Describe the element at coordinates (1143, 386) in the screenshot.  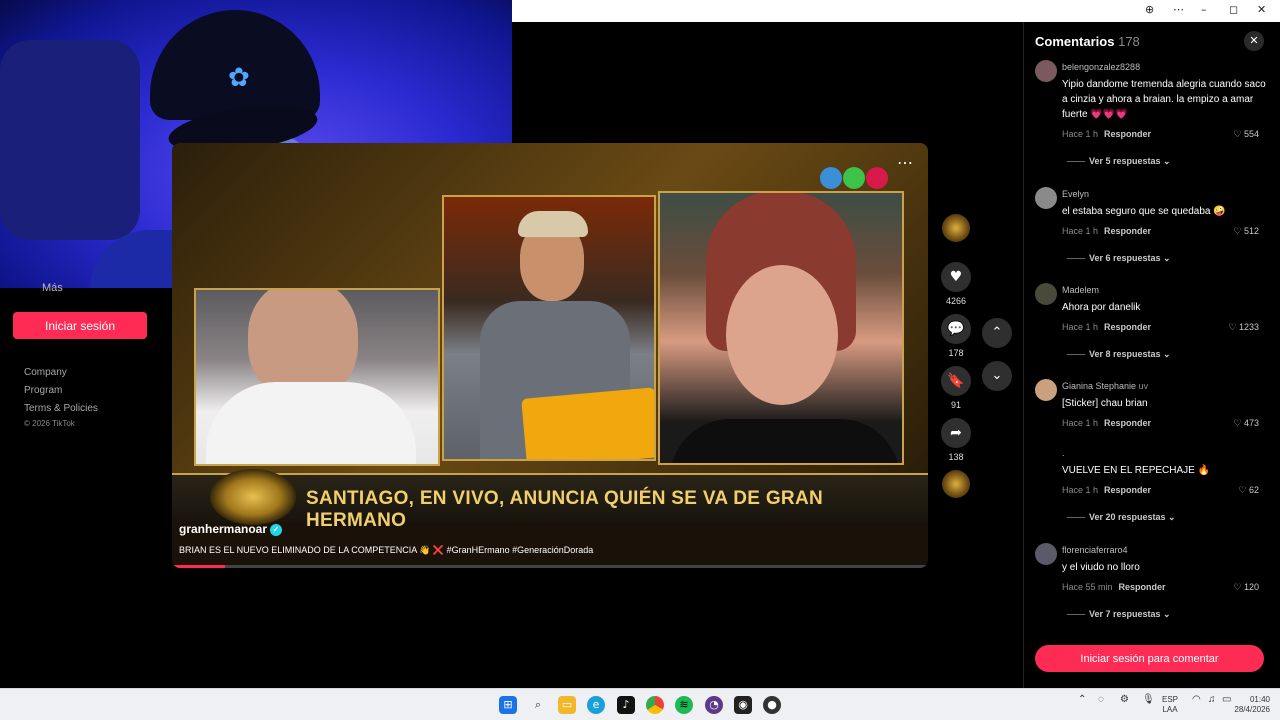
I see `comment-user-tag: uv` at that location.